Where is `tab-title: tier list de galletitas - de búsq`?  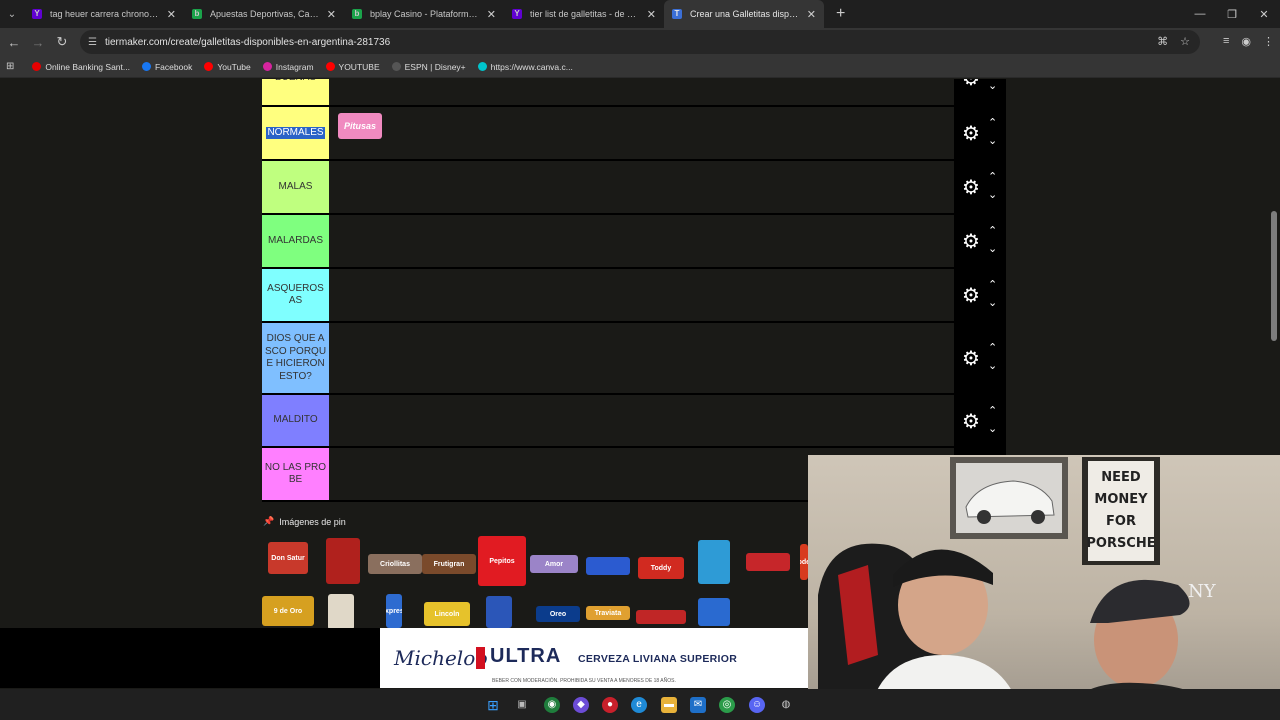
tab-title: tier list de galletitas - de búsq is located at coordinates (585, 14).